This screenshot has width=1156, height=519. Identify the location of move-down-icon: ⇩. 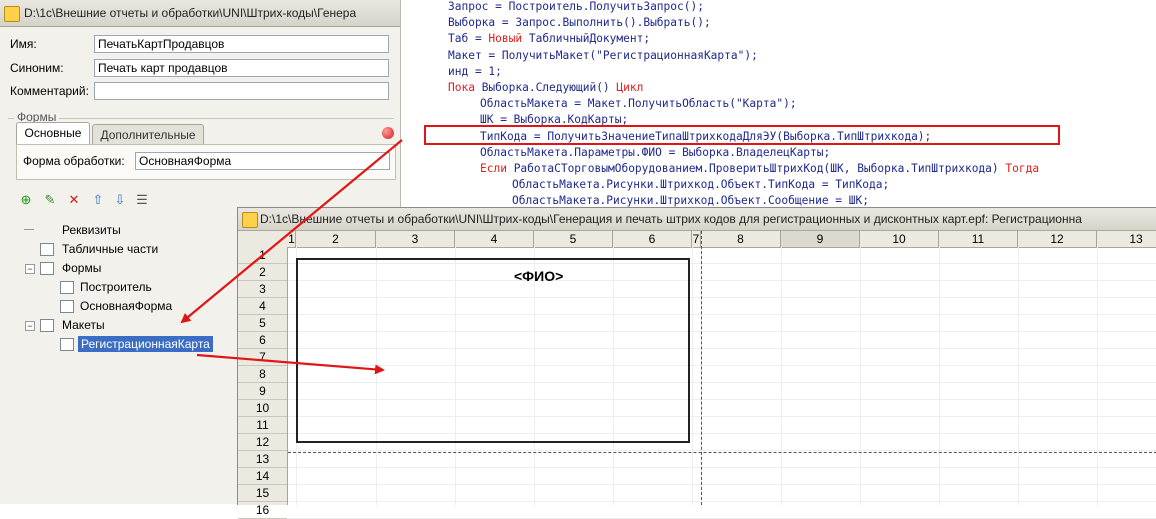
(120, 200).